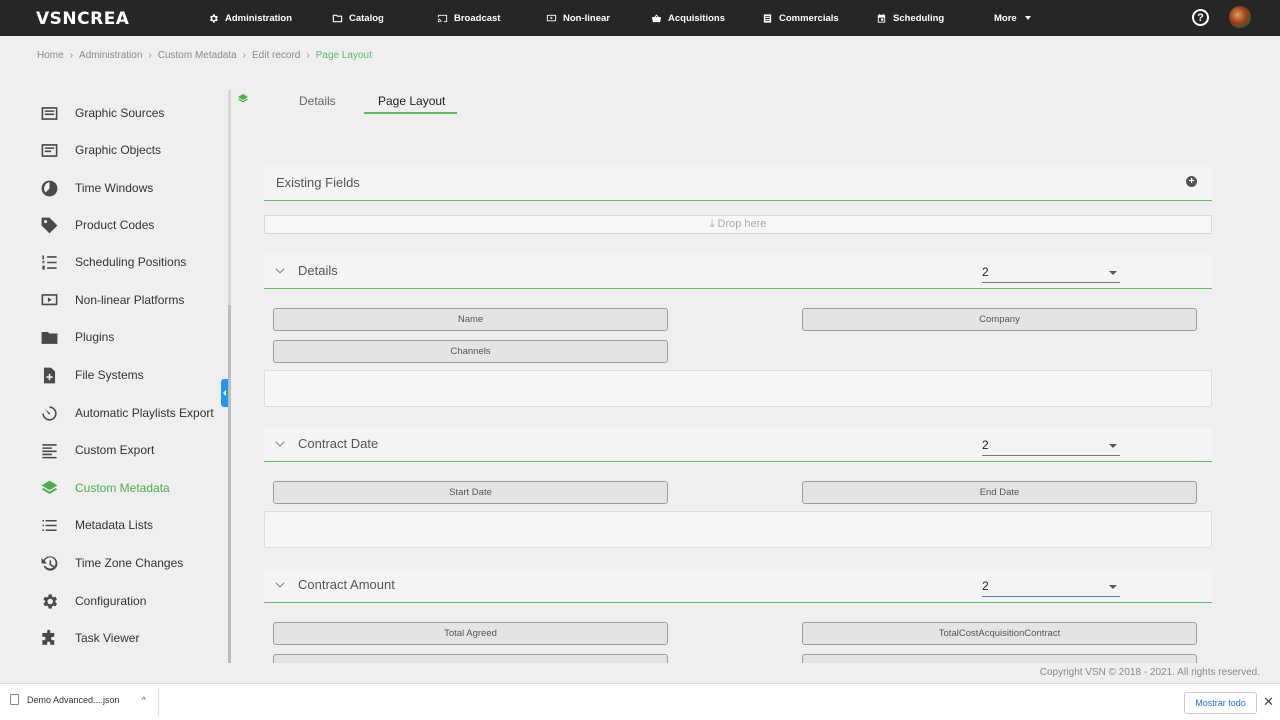  What do you see at coordinates (1012, 18) in the screenshot?
I see `nav-more: More` at bounding box center [1012, 18].